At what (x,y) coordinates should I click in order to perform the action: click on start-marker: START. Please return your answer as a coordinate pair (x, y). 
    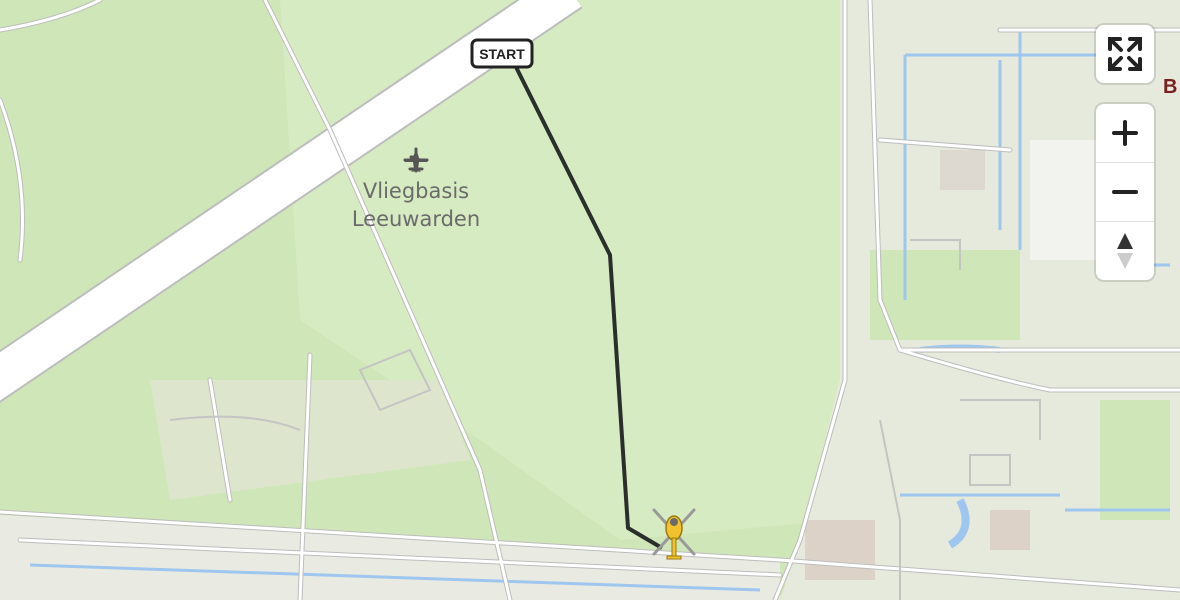
    Looking at the image, I should click on (502, 53).